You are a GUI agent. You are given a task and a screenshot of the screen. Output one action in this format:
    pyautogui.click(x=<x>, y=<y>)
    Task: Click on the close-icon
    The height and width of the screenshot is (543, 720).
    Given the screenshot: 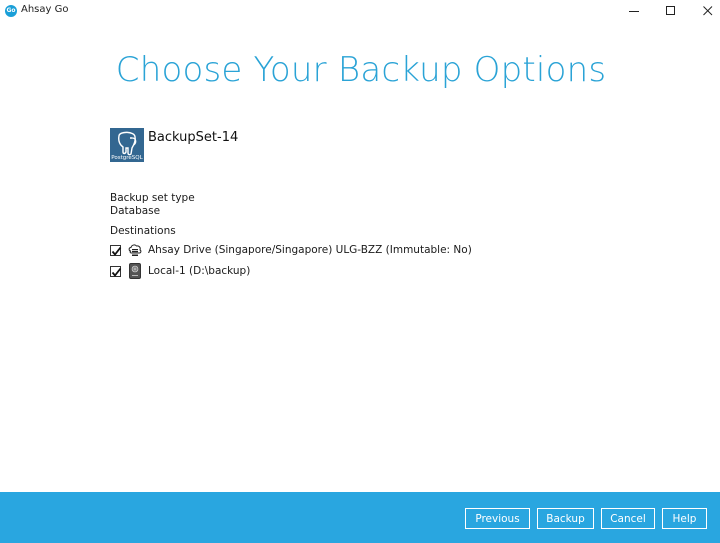 What is the action you would take?
    pyautogui.click(x=708, y=11)
    